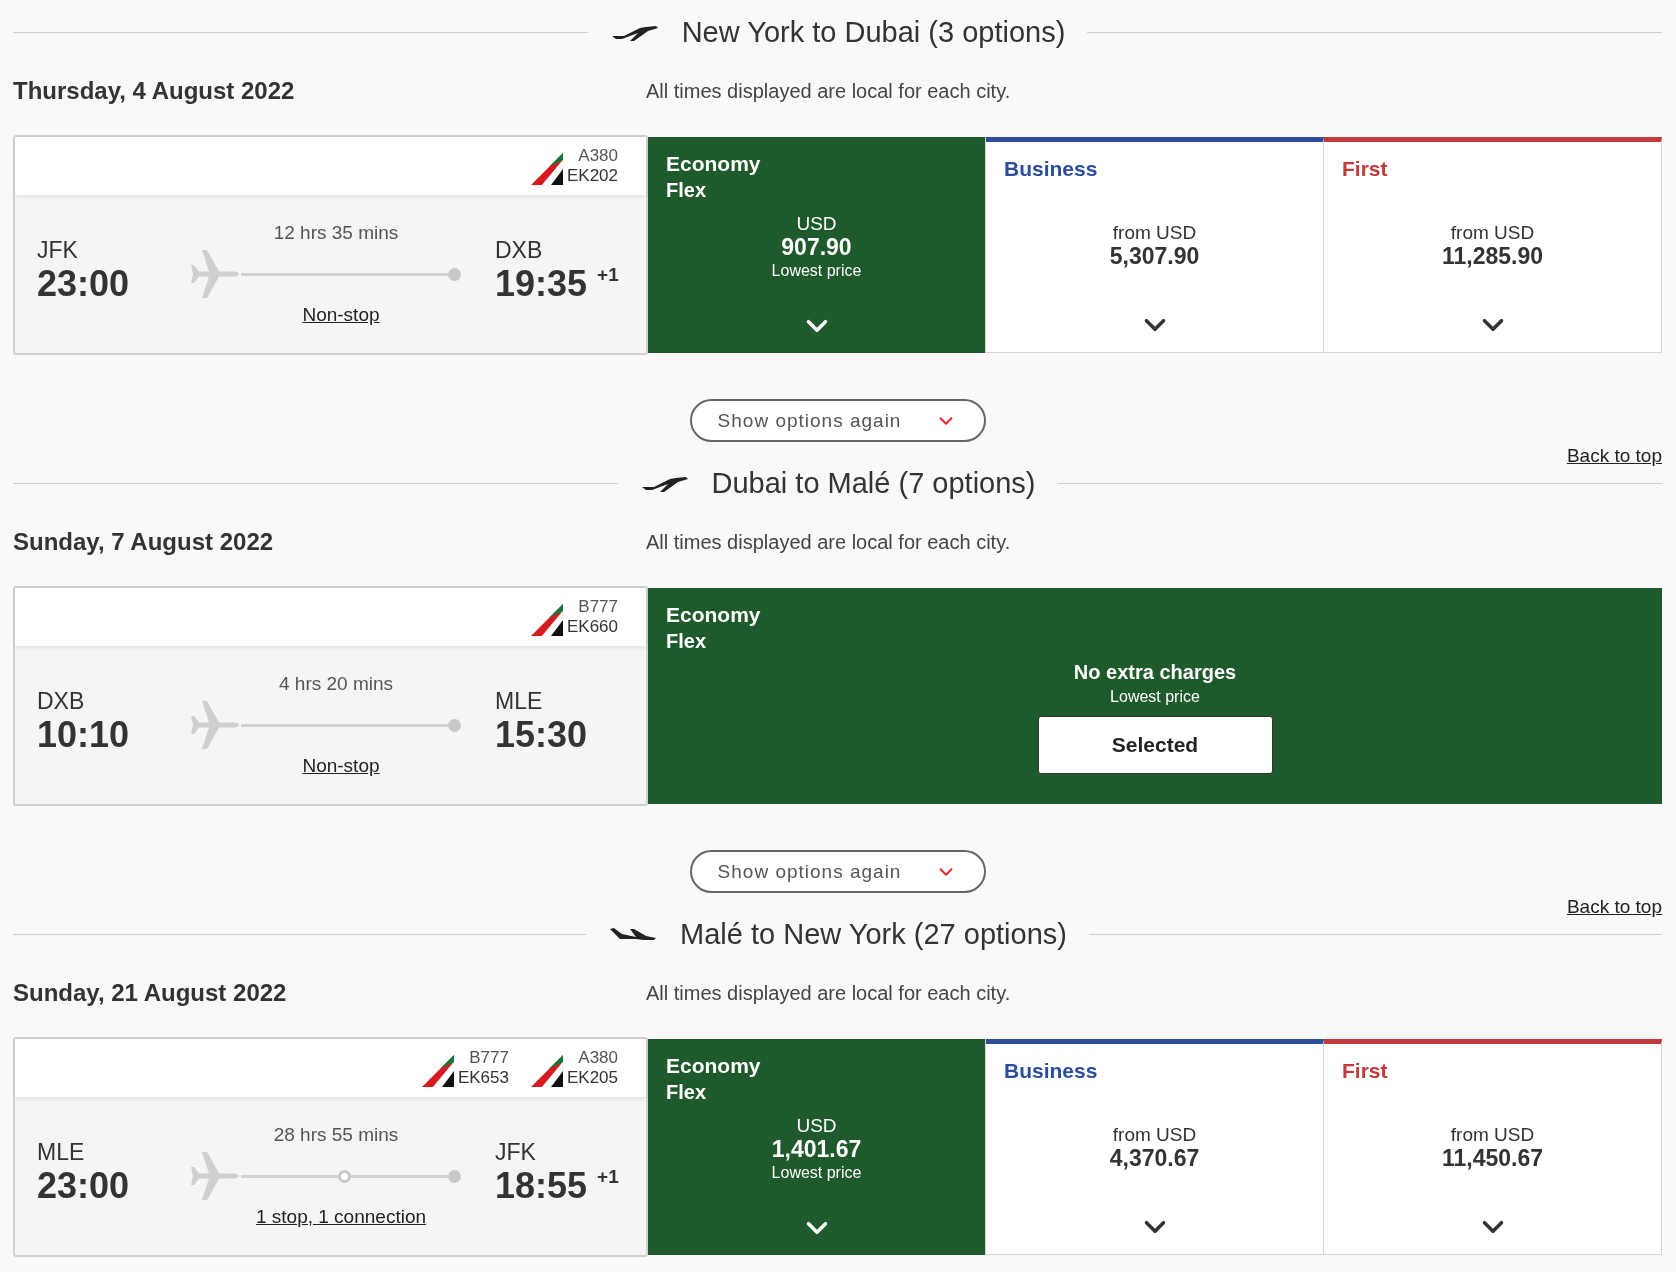 This screenshot has height=1272, width=1676. I want to click on flight-date: Sunday, 21 August 2022, so click(150, 993).